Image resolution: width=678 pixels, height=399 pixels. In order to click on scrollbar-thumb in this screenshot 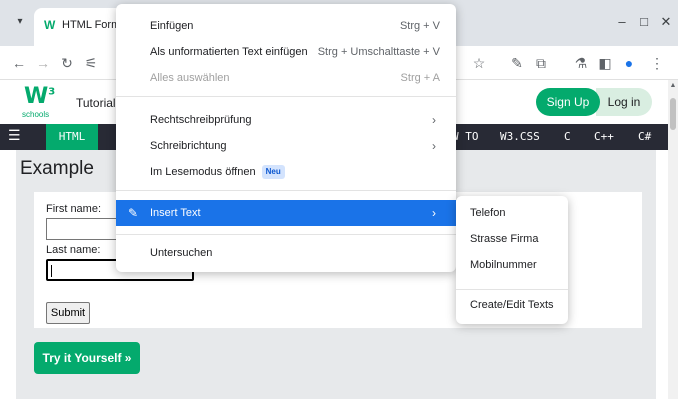, I will do `click(673, 114)`.